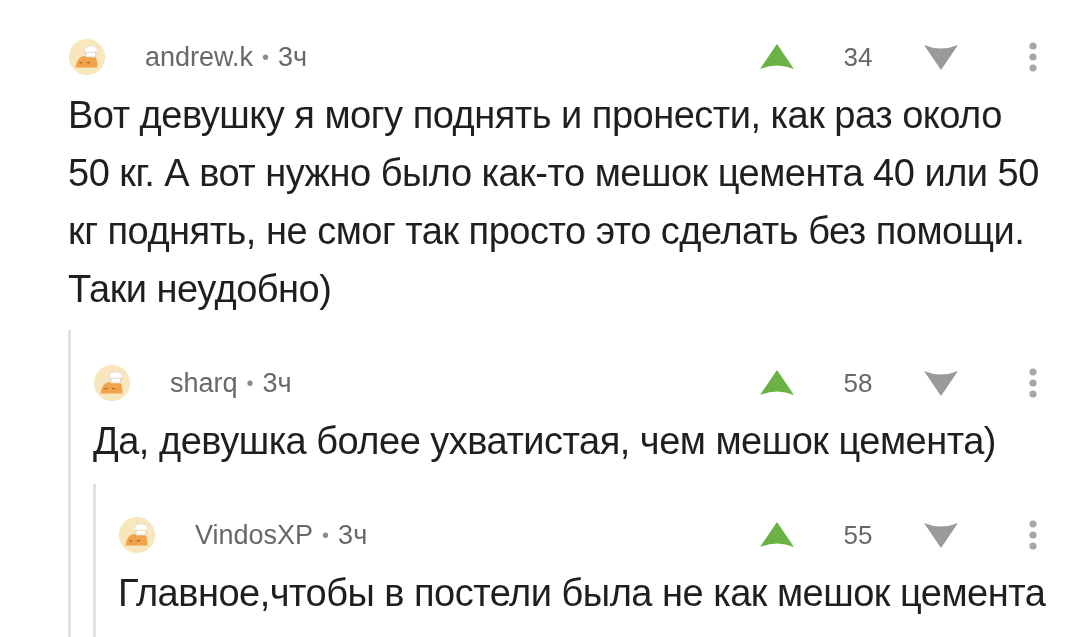  I want to click on author-link: sharq, so click(204, 383).